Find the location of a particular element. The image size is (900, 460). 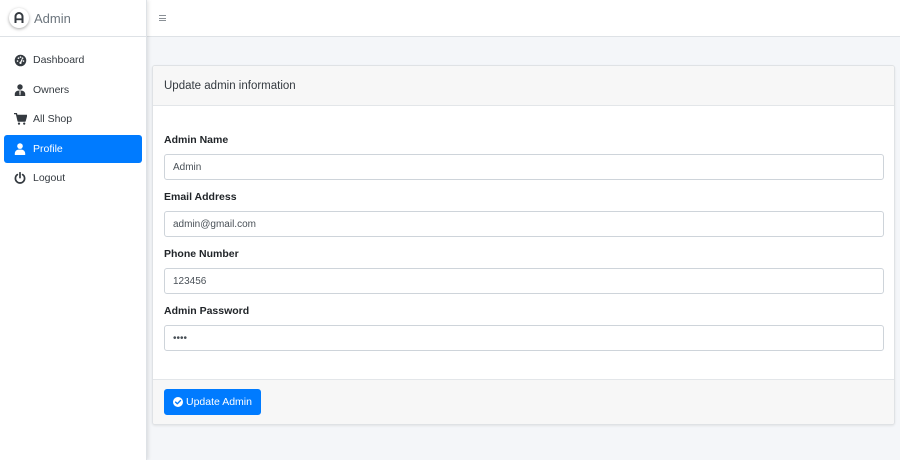

shopping-cart-icon is located at coordinates (20, 119).